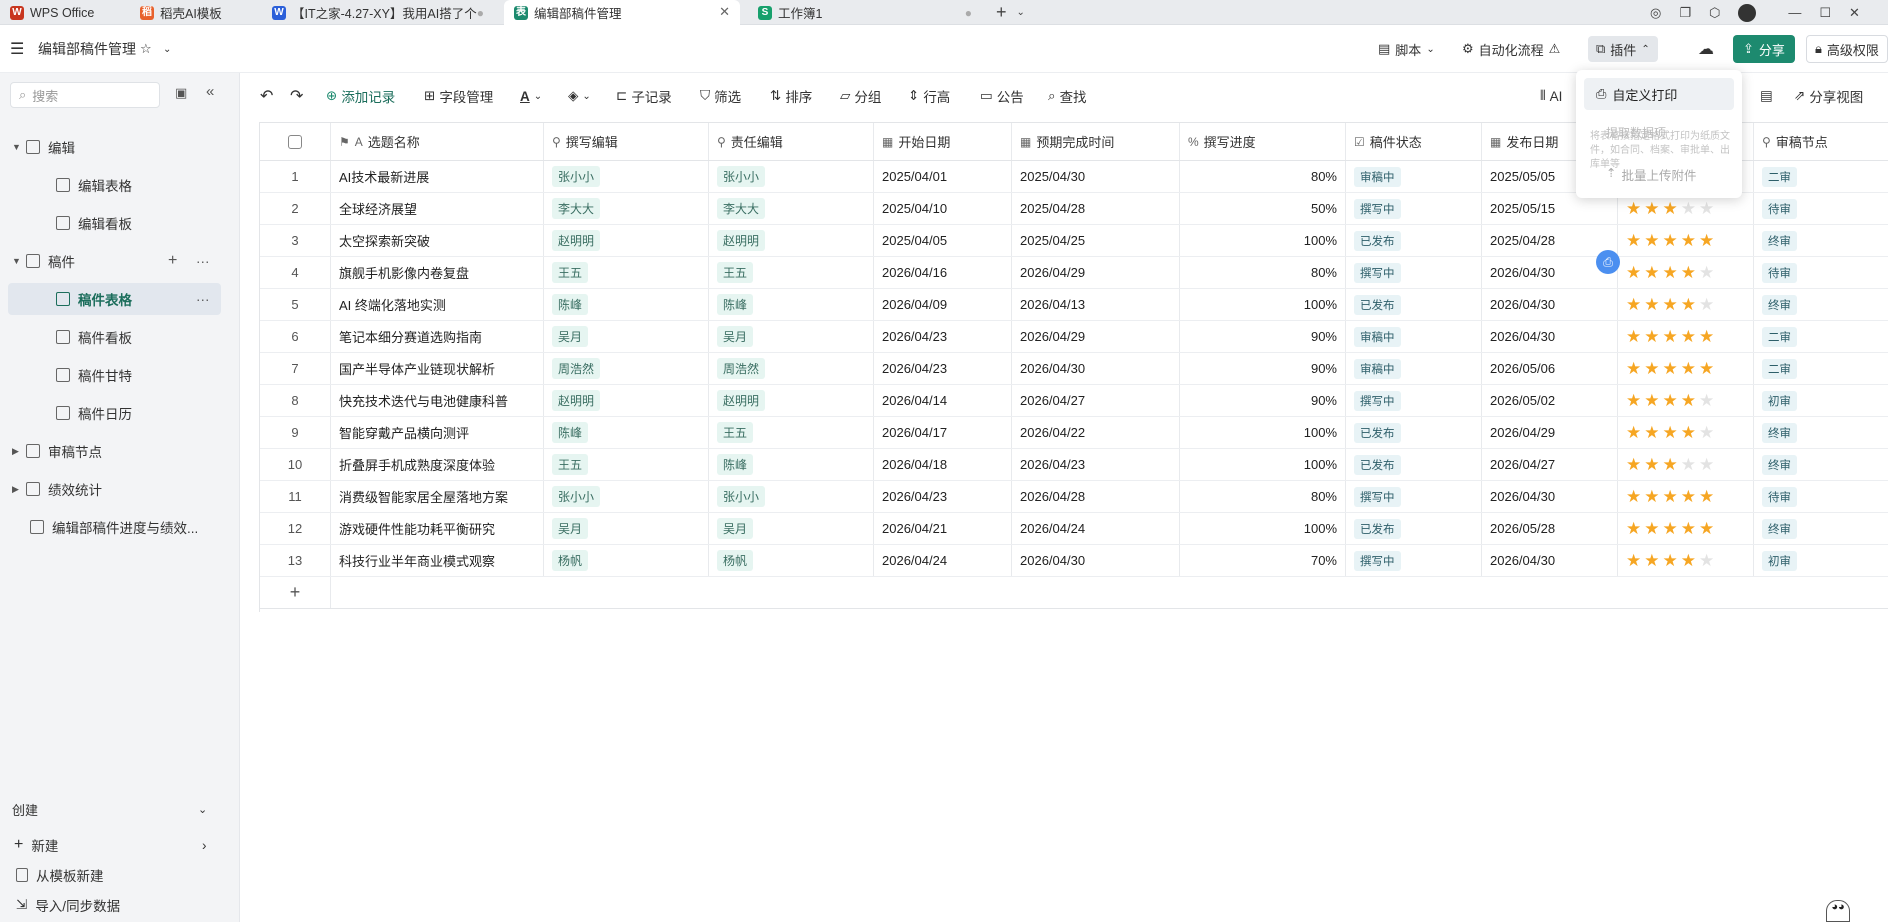 This screenshot has width=1888, height=922. Describe the element at coordinates (929, 96) in the screenshot. I see `row-height-button: ⇕ 行高` at that location.